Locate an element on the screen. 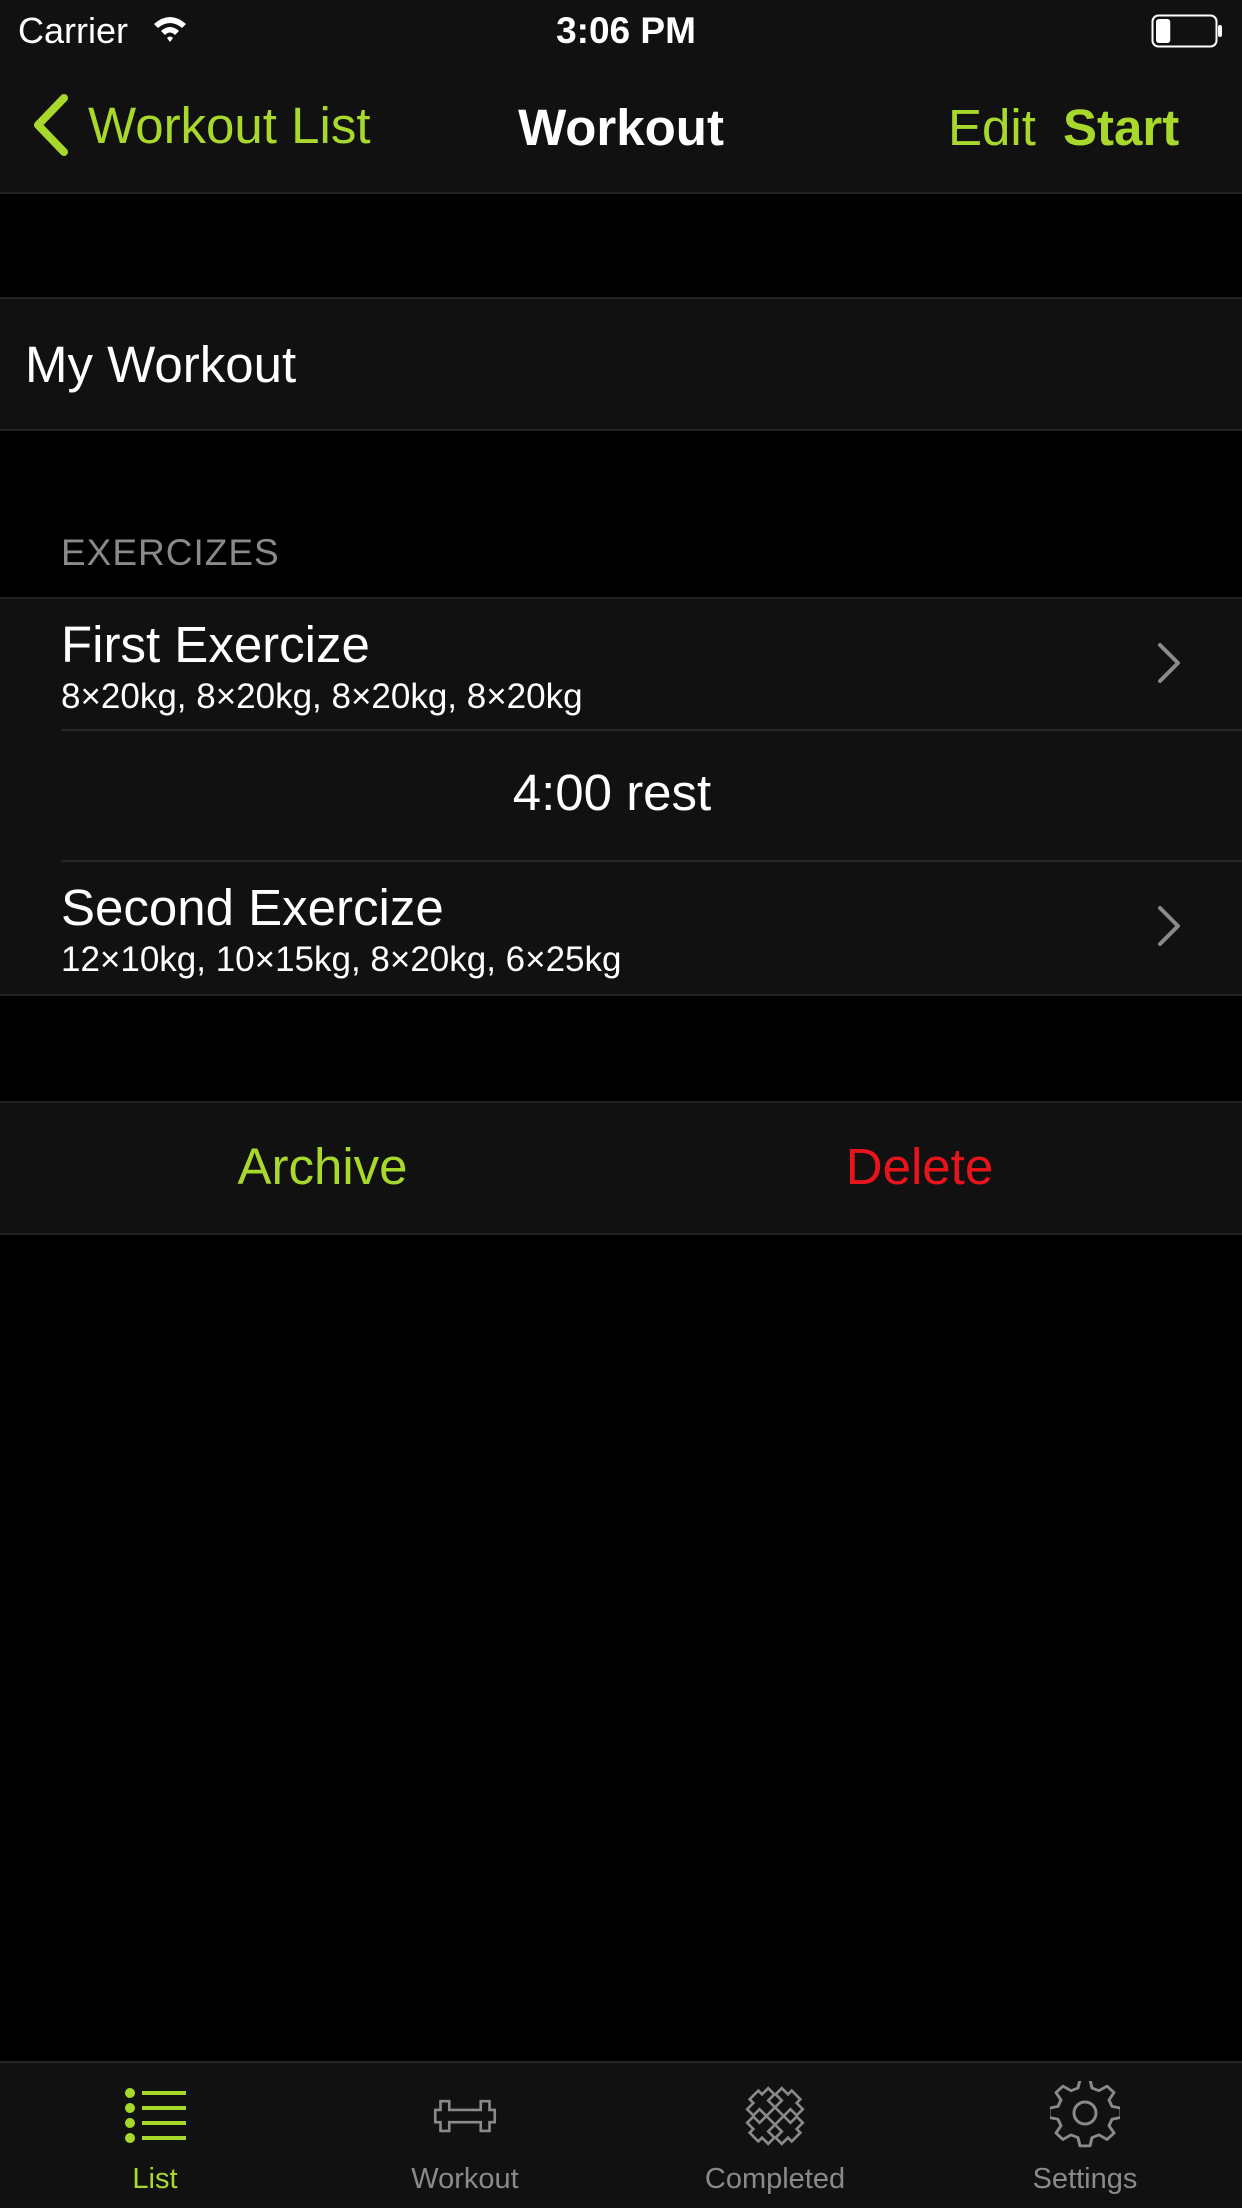 Image resolution: width=1242 pixels, height=2208 pixels. exercises-section-header: EXERCIZES is located at coordinates (170, 552).